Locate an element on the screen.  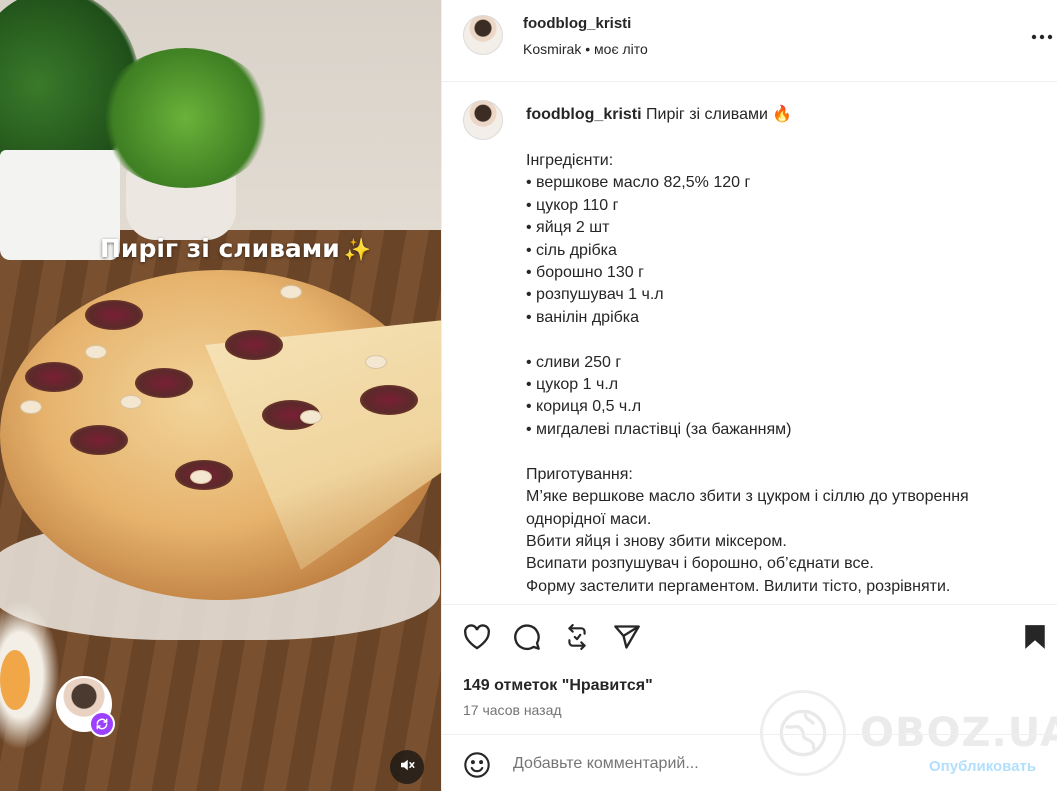
likes-count: 149 отметок "Нравится" is located at coordinates (558, 686).